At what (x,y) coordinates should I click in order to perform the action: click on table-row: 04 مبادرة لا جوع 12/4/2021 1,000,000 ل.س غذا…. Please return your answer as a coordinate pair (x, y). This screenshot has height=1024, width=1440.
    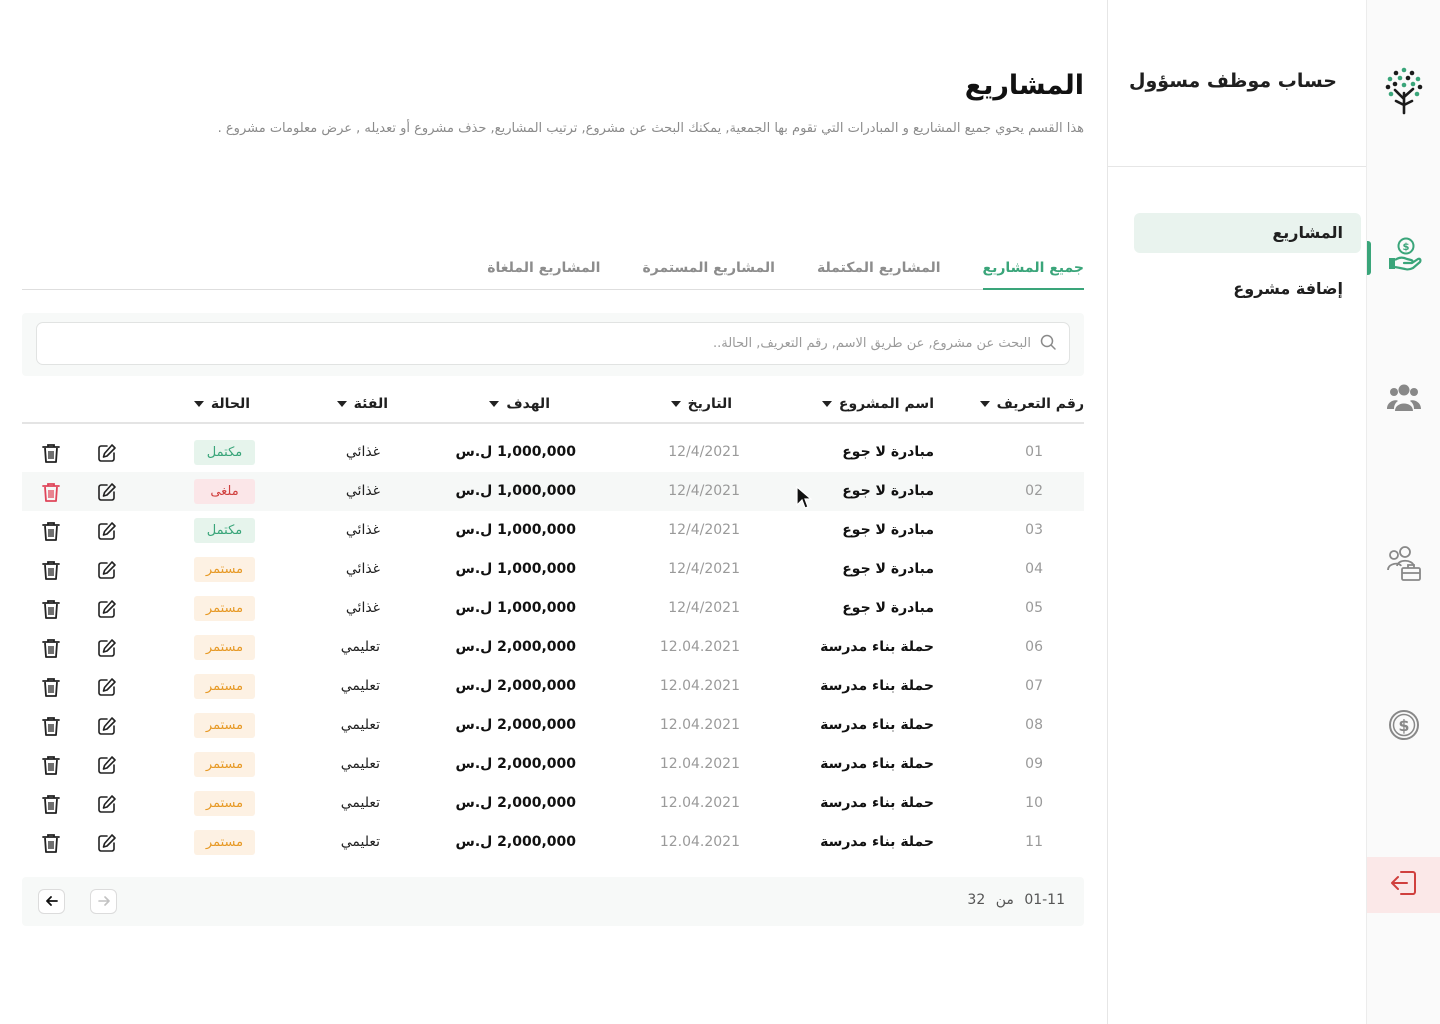
    Looking at the image, I should click on (553, 569).